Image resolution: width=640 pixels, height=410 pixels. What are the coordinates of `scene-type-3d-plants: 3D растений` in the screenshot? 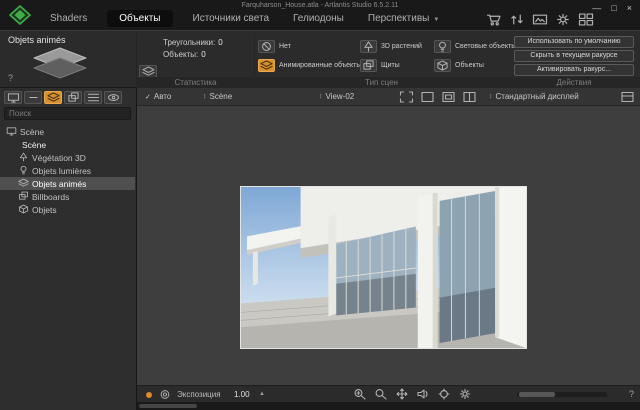 It's located at (391, 46).